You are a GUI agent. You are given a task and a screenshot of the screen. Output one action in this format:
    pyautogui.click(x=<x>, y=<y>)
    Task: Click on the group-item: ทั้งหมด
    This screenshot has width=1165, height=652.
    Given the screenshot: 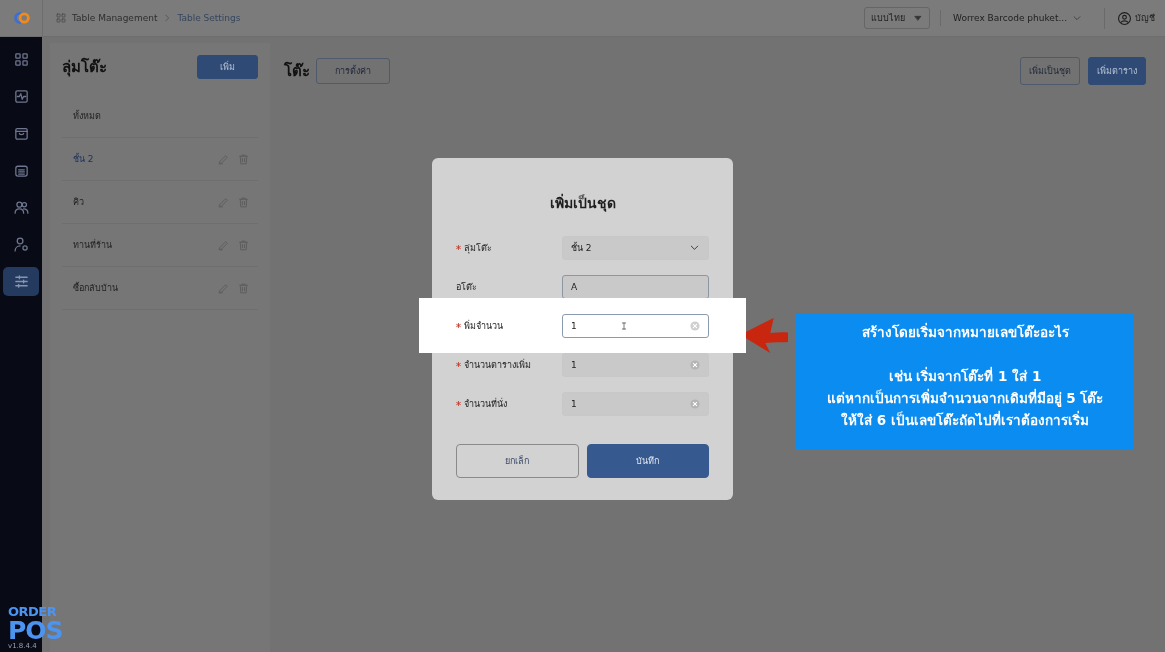 What is the action you would take?
    pyautogui.click(x=87, y=116)
    